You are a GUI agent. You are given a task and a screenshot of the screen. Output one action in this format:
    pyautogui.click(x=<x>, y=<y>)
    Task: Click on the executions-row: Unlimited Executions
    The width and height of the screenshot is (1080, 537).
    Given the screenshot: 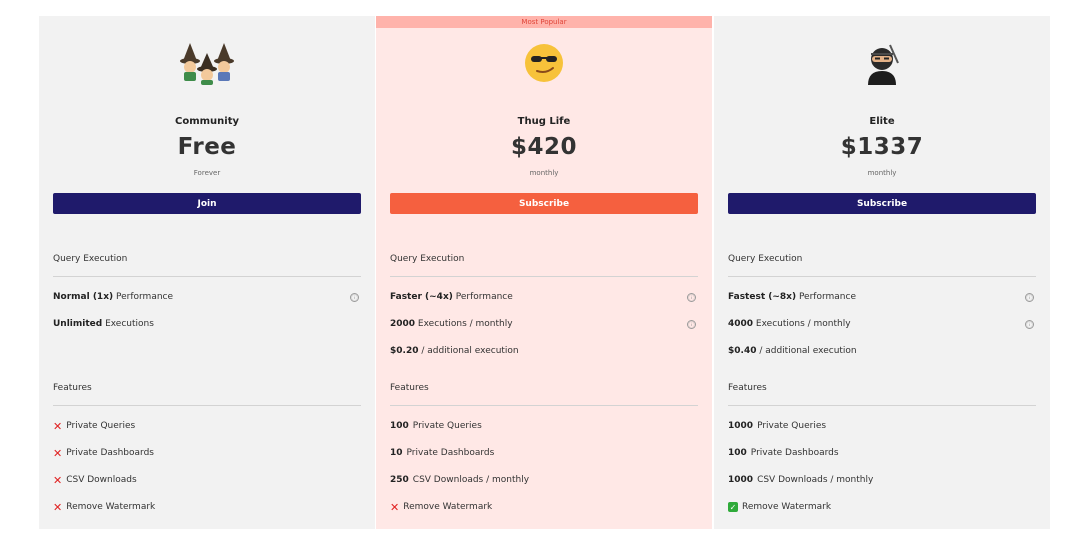 What is the action you would take?
    pyautogui.click(x=207, y=324)
    